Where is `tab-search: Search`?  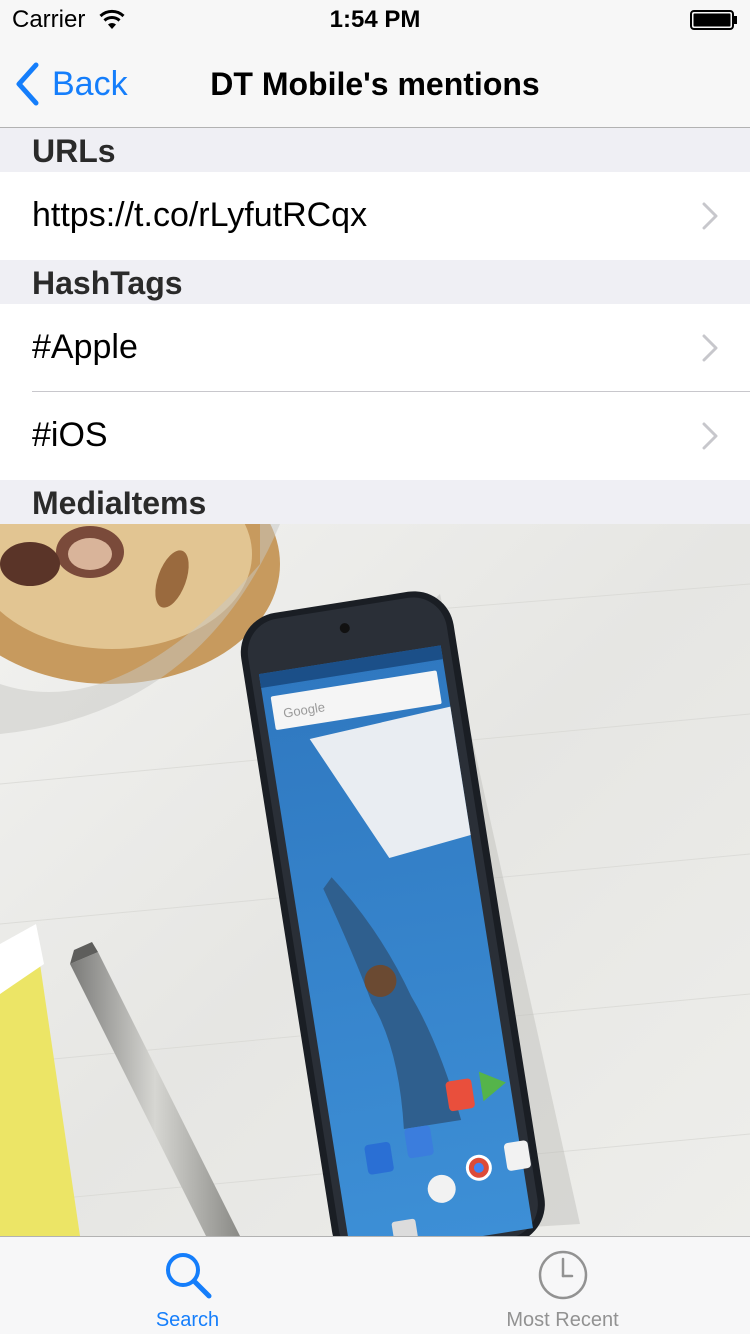
tab-search: Search is located at coordinates (187, 1285).